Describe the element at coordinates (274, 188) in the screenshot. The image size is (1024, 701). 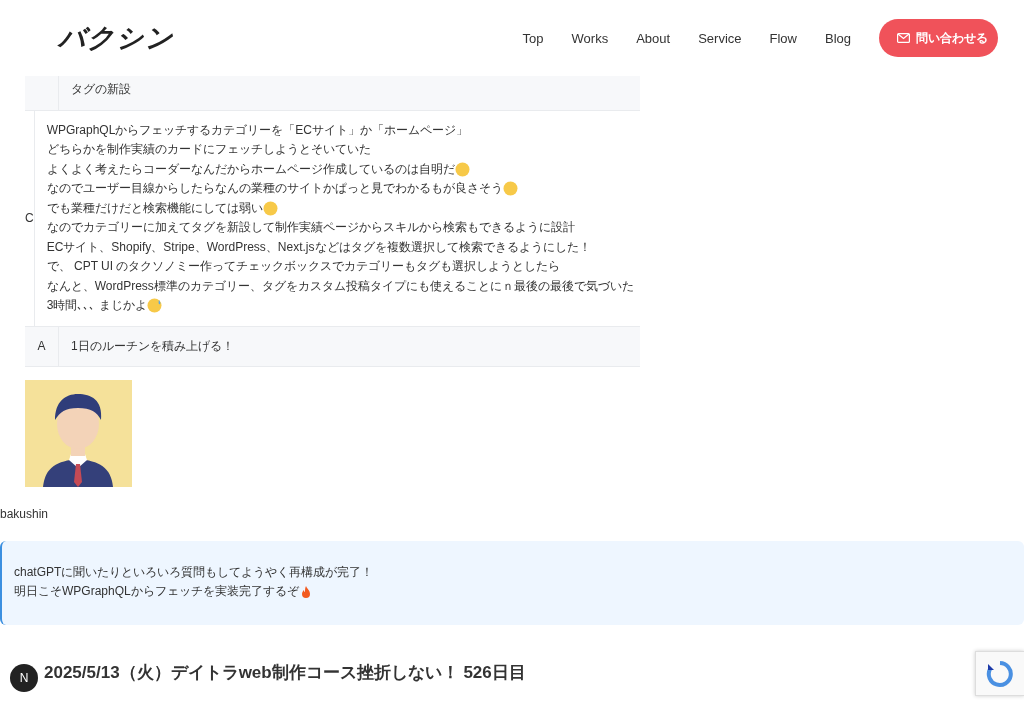
I see `text-line: なのでユーザー目線からしたらなんの業種のサイトかぱっと見でわかるもが良さそう` at that location.